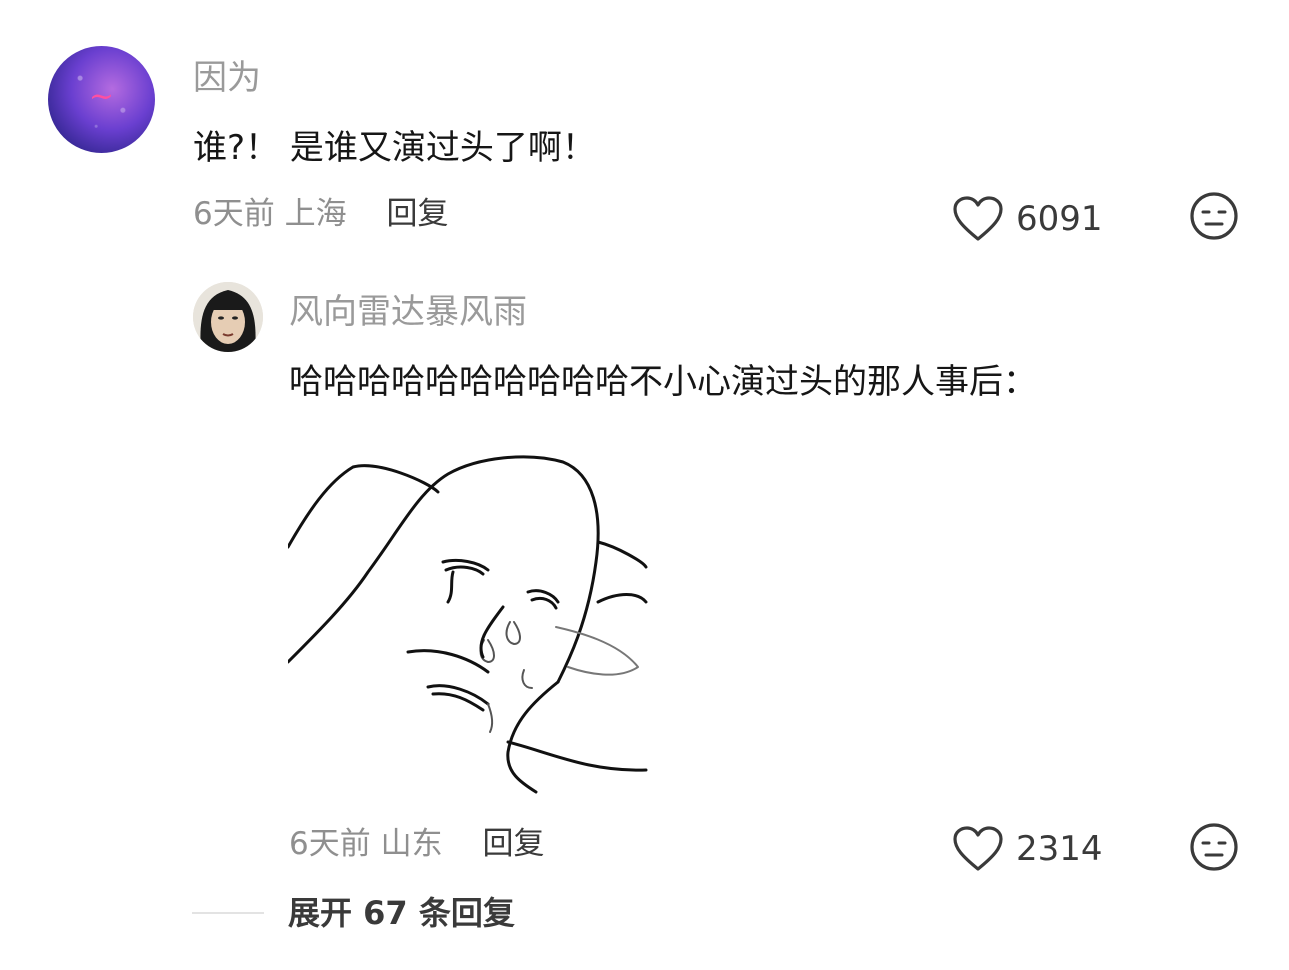 The width and height of the screenshot is (1289, 970). I want to click on comment-location: 上海, so click(315, 214).